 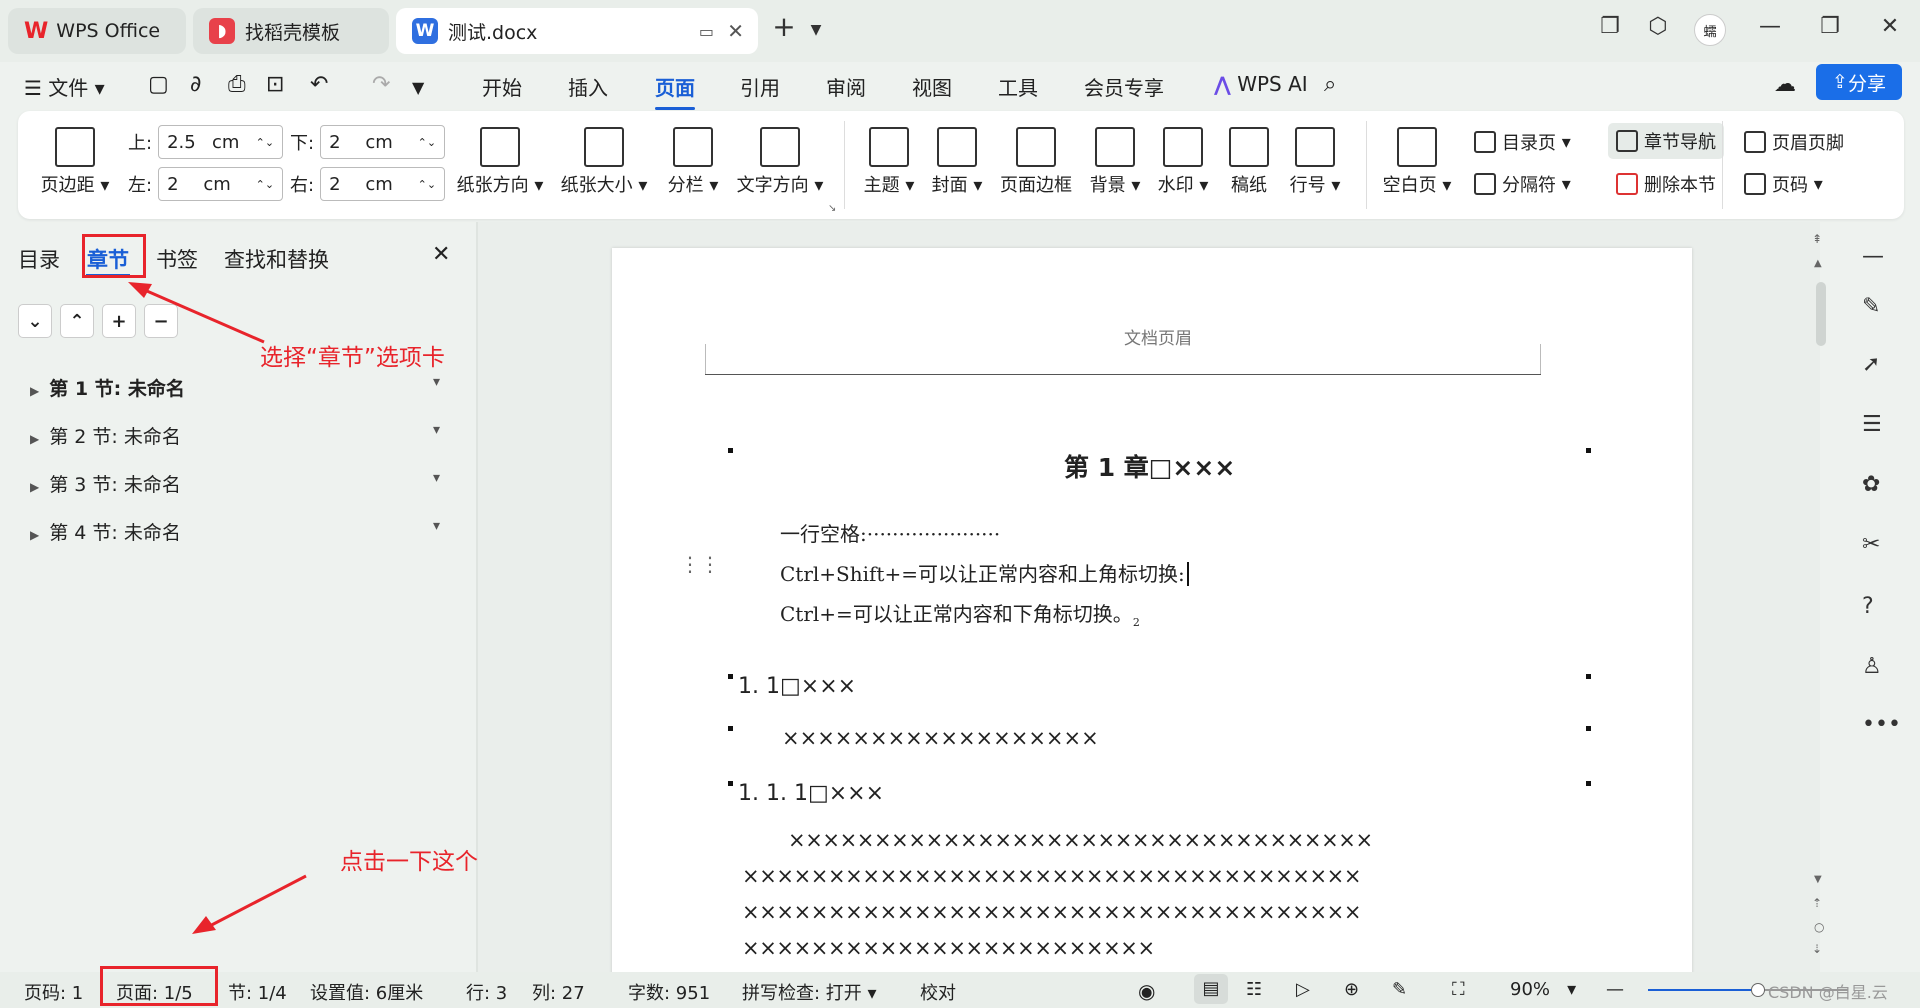 What do you see at coordinates (1868, 606) in the screenshot?
I see `help-icon: ?` at bounding box center [1868, 606].